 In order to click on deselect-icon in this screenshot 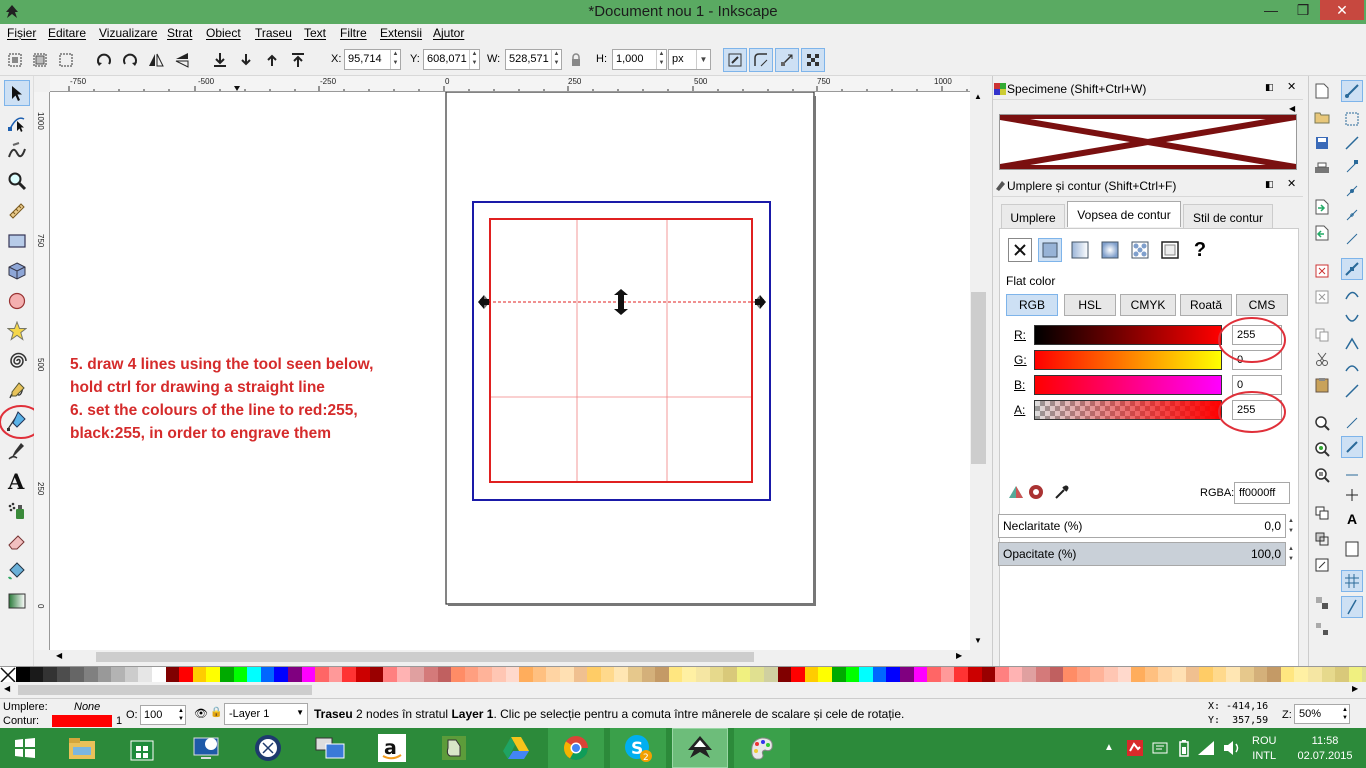, I will do `click(66, 60)`.